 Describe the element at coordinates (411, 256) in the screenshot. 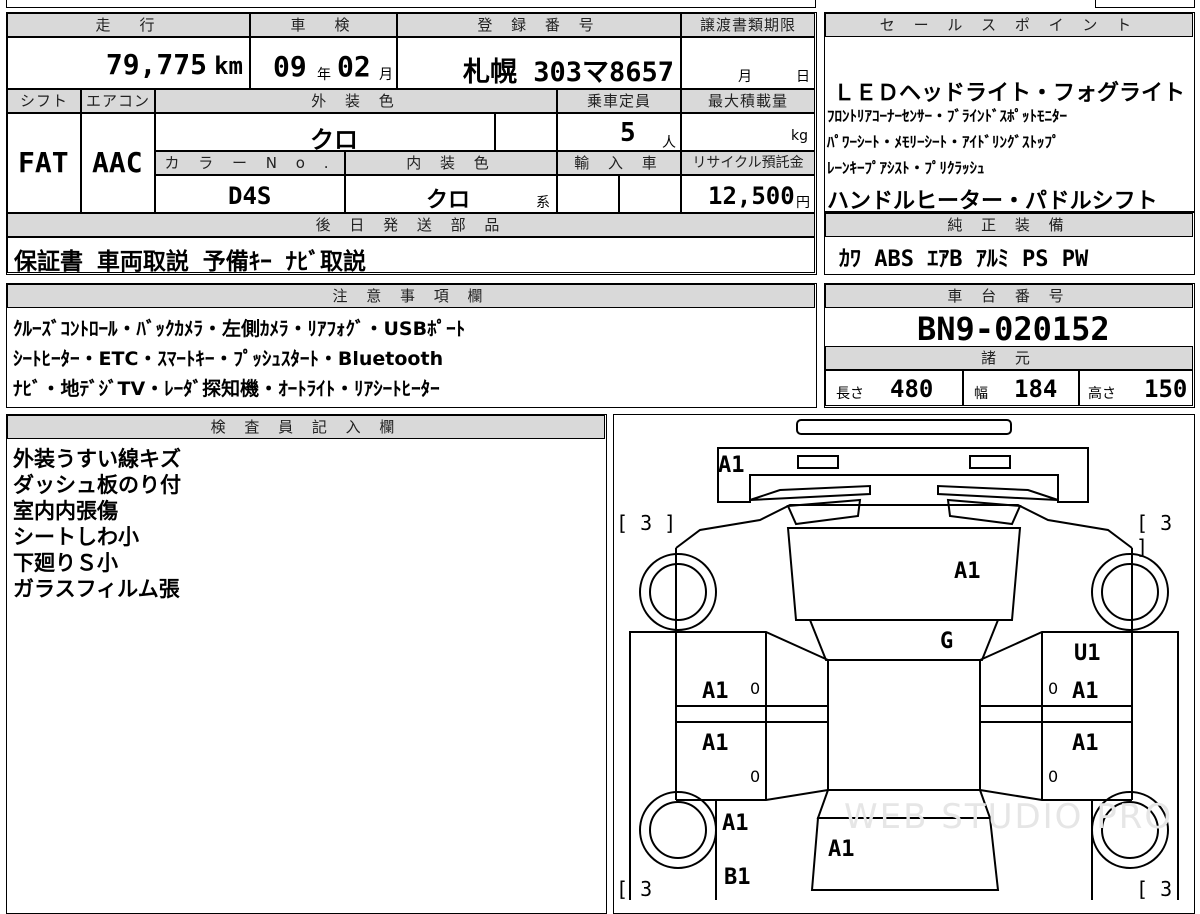

I see `later-parts-cell: 保証書 車両取説 予備ｷｰ ﾅﾋﾞ取説` at that location.